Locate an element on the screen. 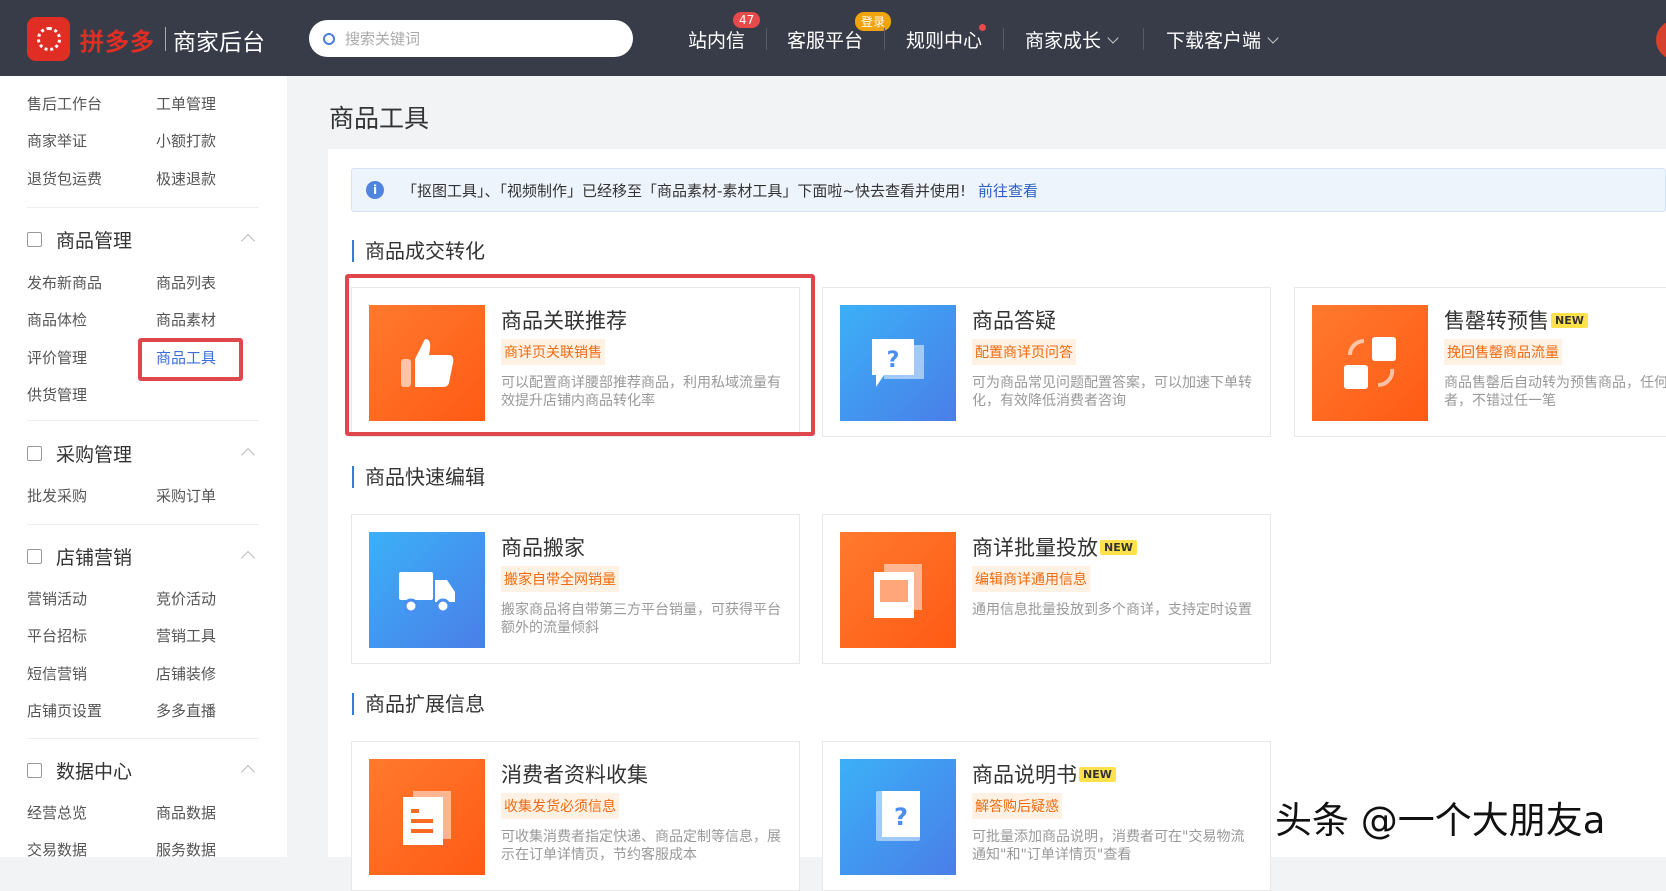 Image resolution: width=1666 pixels, height=891 pixels. sidebar-item: 工单管理 is located at coordinates (186, 103).